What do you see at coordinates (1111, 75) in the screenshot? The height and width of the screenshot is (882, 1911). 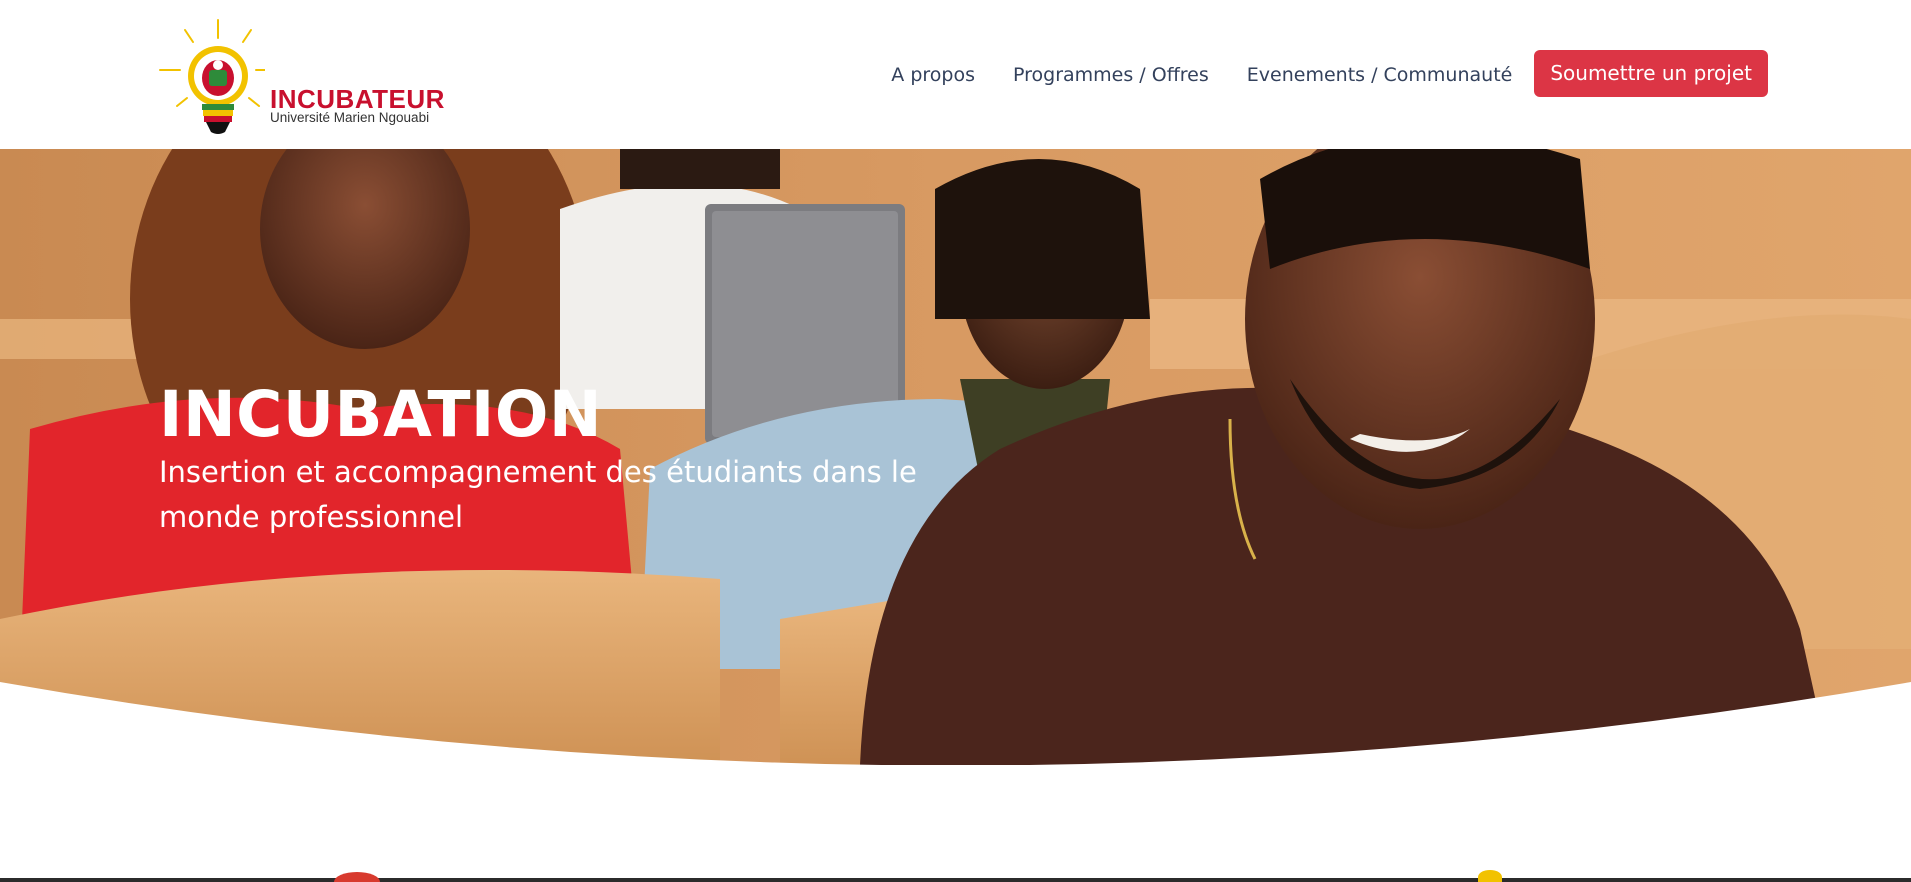 I see `nav-link-programmes-offres: Programmes / Offres` at bounding box center [1111, 75].